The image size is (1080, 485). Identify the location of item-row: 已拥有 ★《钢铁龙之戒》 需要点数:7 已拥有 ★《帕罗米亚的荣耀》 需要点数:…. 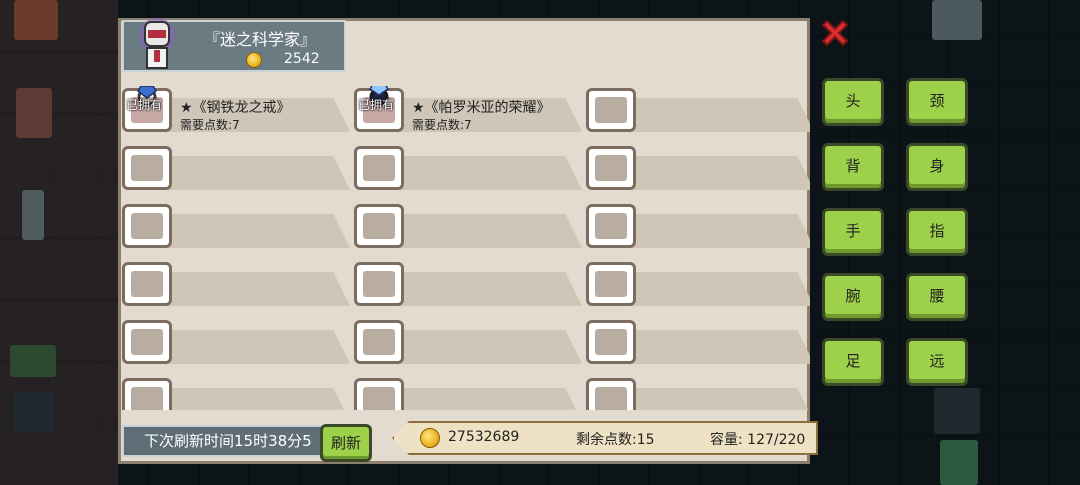
(466, 111).